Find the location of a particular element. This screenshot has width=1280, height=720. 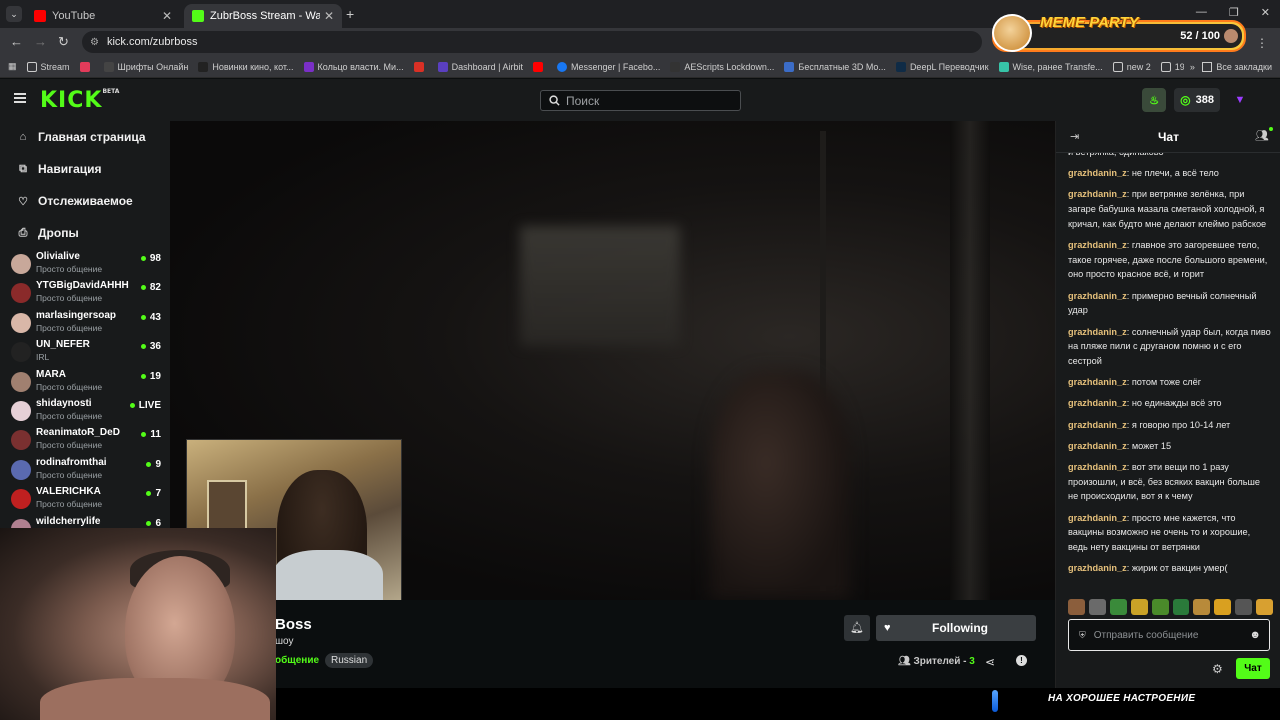

search-input: Поиск is located at coordinates (640, 100).